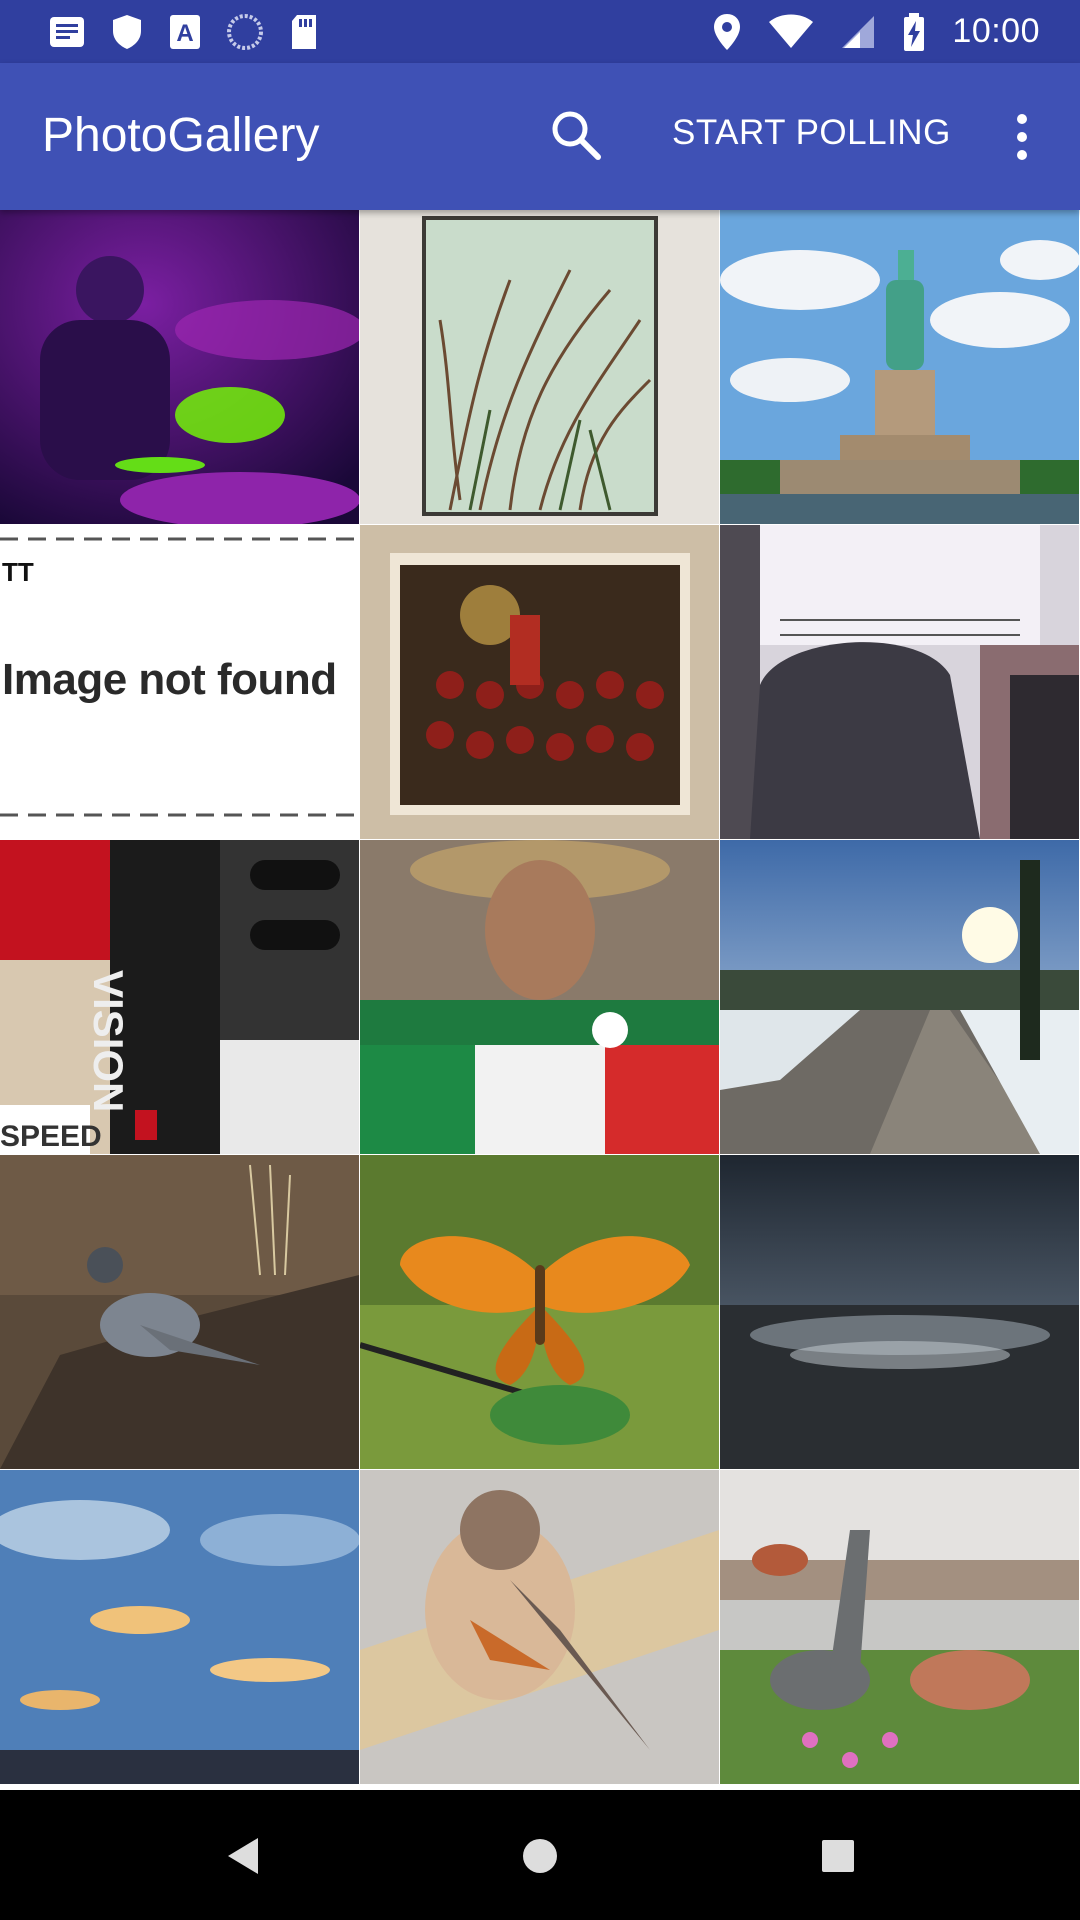  I want to click on photo-man-with-flag, so click(539, 997).